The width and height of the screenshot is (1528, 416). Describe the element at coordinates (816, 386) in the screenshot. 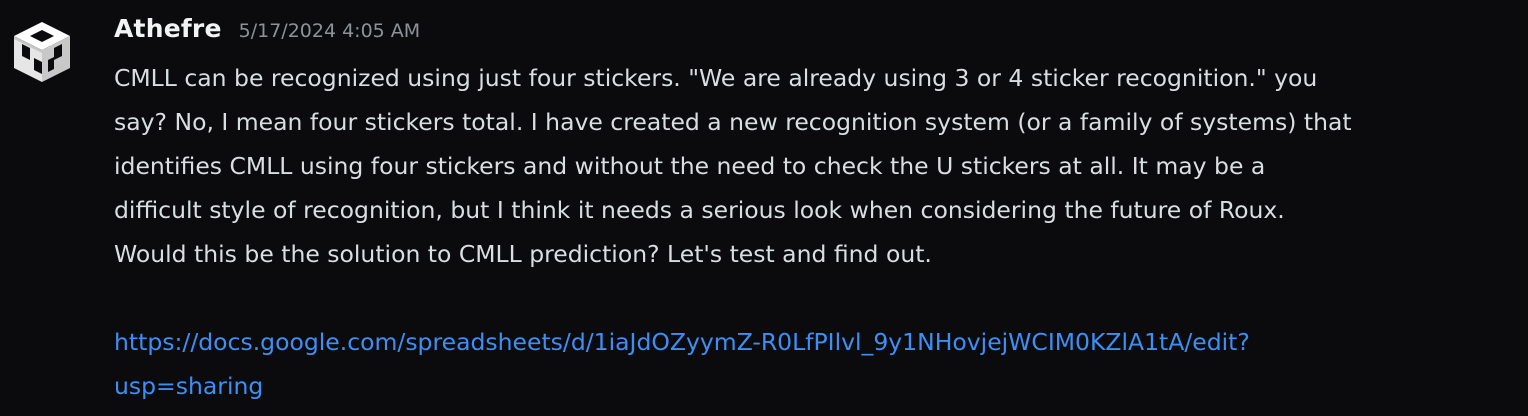

I see `spreadsheet-link-continued: usp=sharing` at that location.